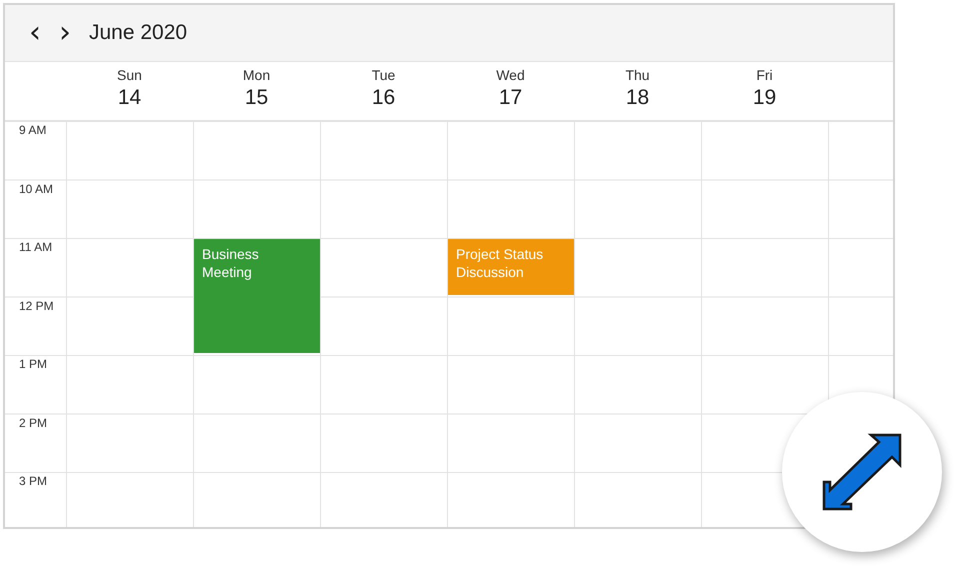 Image resolution: width=964 pixels, height=570 pixels. What do you see at coordinates (638, 98) in the screenshot?
I see `day-date: 18` at bounding box center [638, 98].